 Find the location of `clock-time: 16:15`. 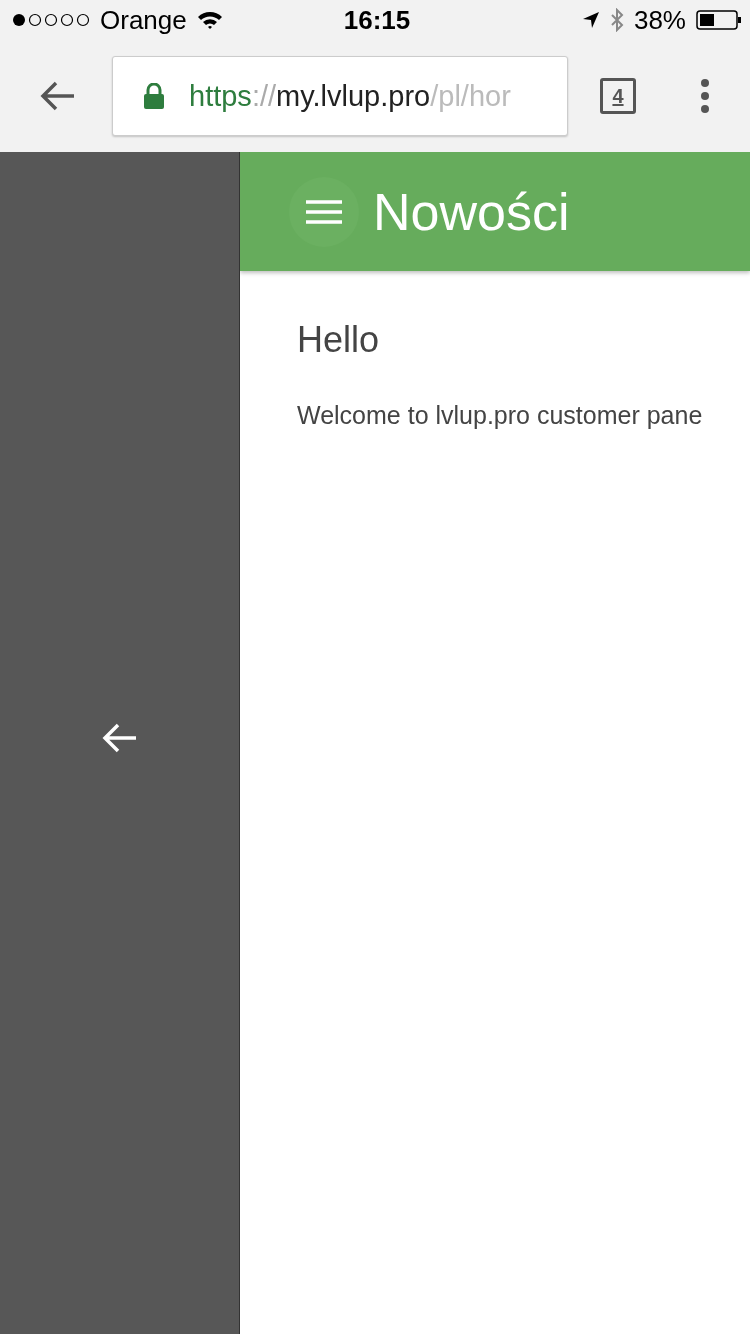

clock-time: 16:15 is located at coordinates (377, 20).